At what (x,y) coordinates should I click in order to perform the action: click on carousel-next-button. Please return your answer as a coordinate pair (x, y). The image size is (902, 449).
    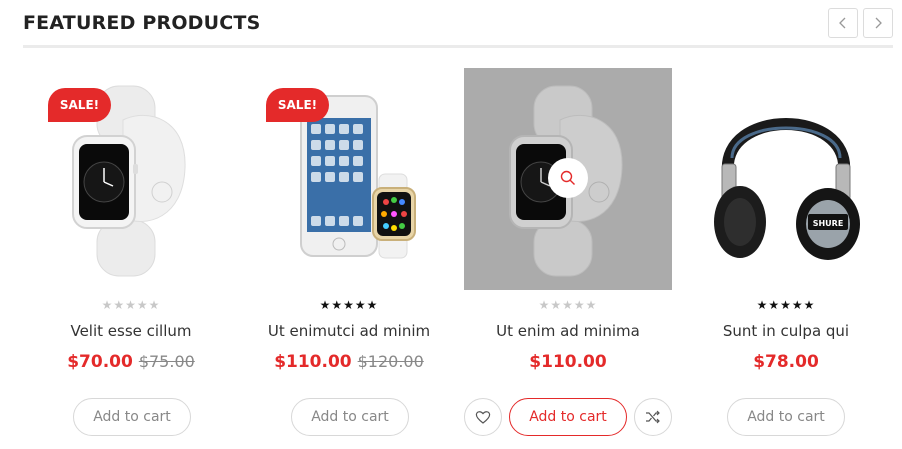
    Looking at the image, I should click on (878, 23).